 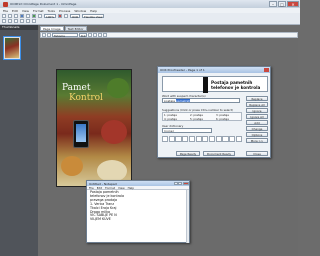 I want to click on view-mode-select: Flexible View, so click(x=93, y=16).